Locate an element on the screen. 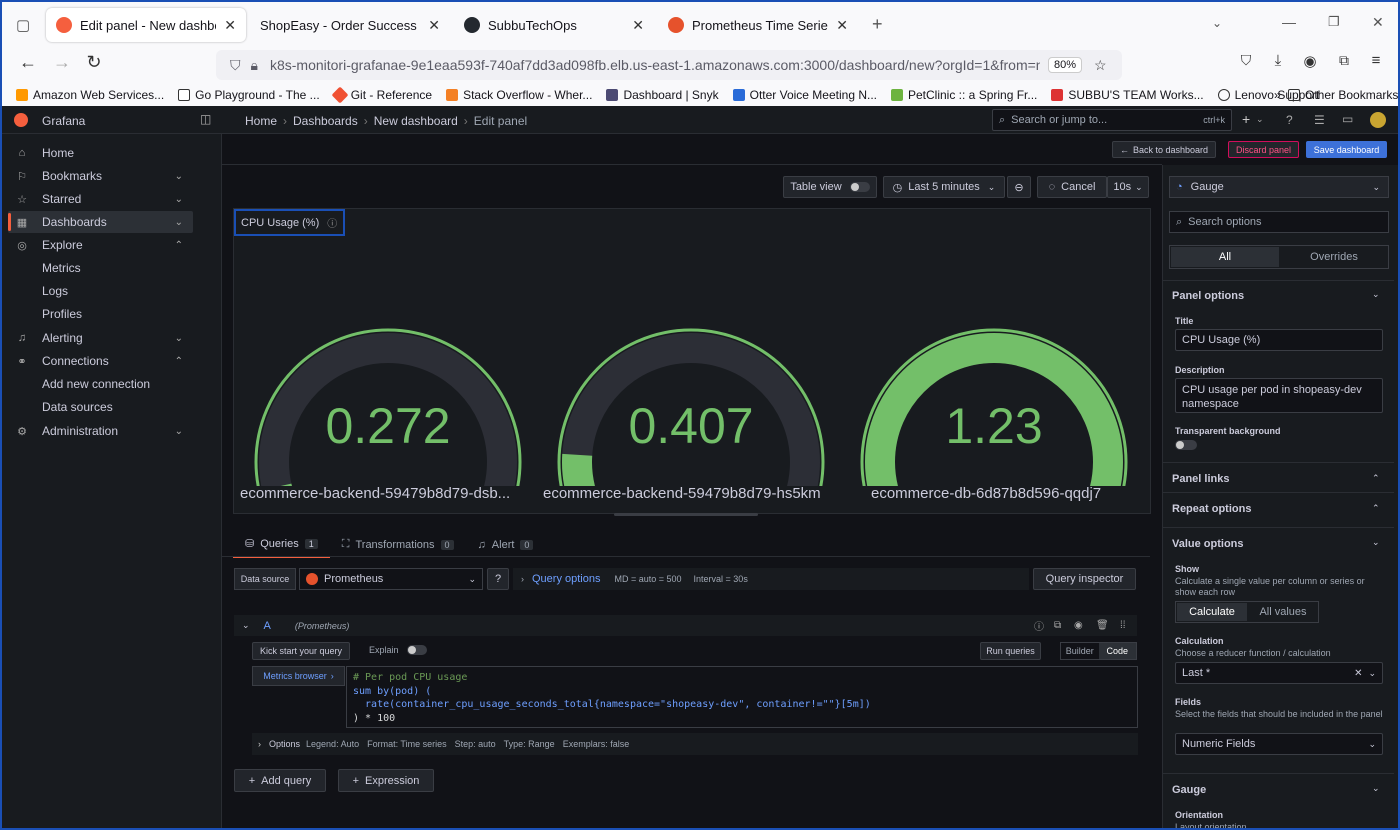 Image resolution: width=1400 pixels, height=830 pixels. new-tab-icon: + is located at coordinates (877, 24).